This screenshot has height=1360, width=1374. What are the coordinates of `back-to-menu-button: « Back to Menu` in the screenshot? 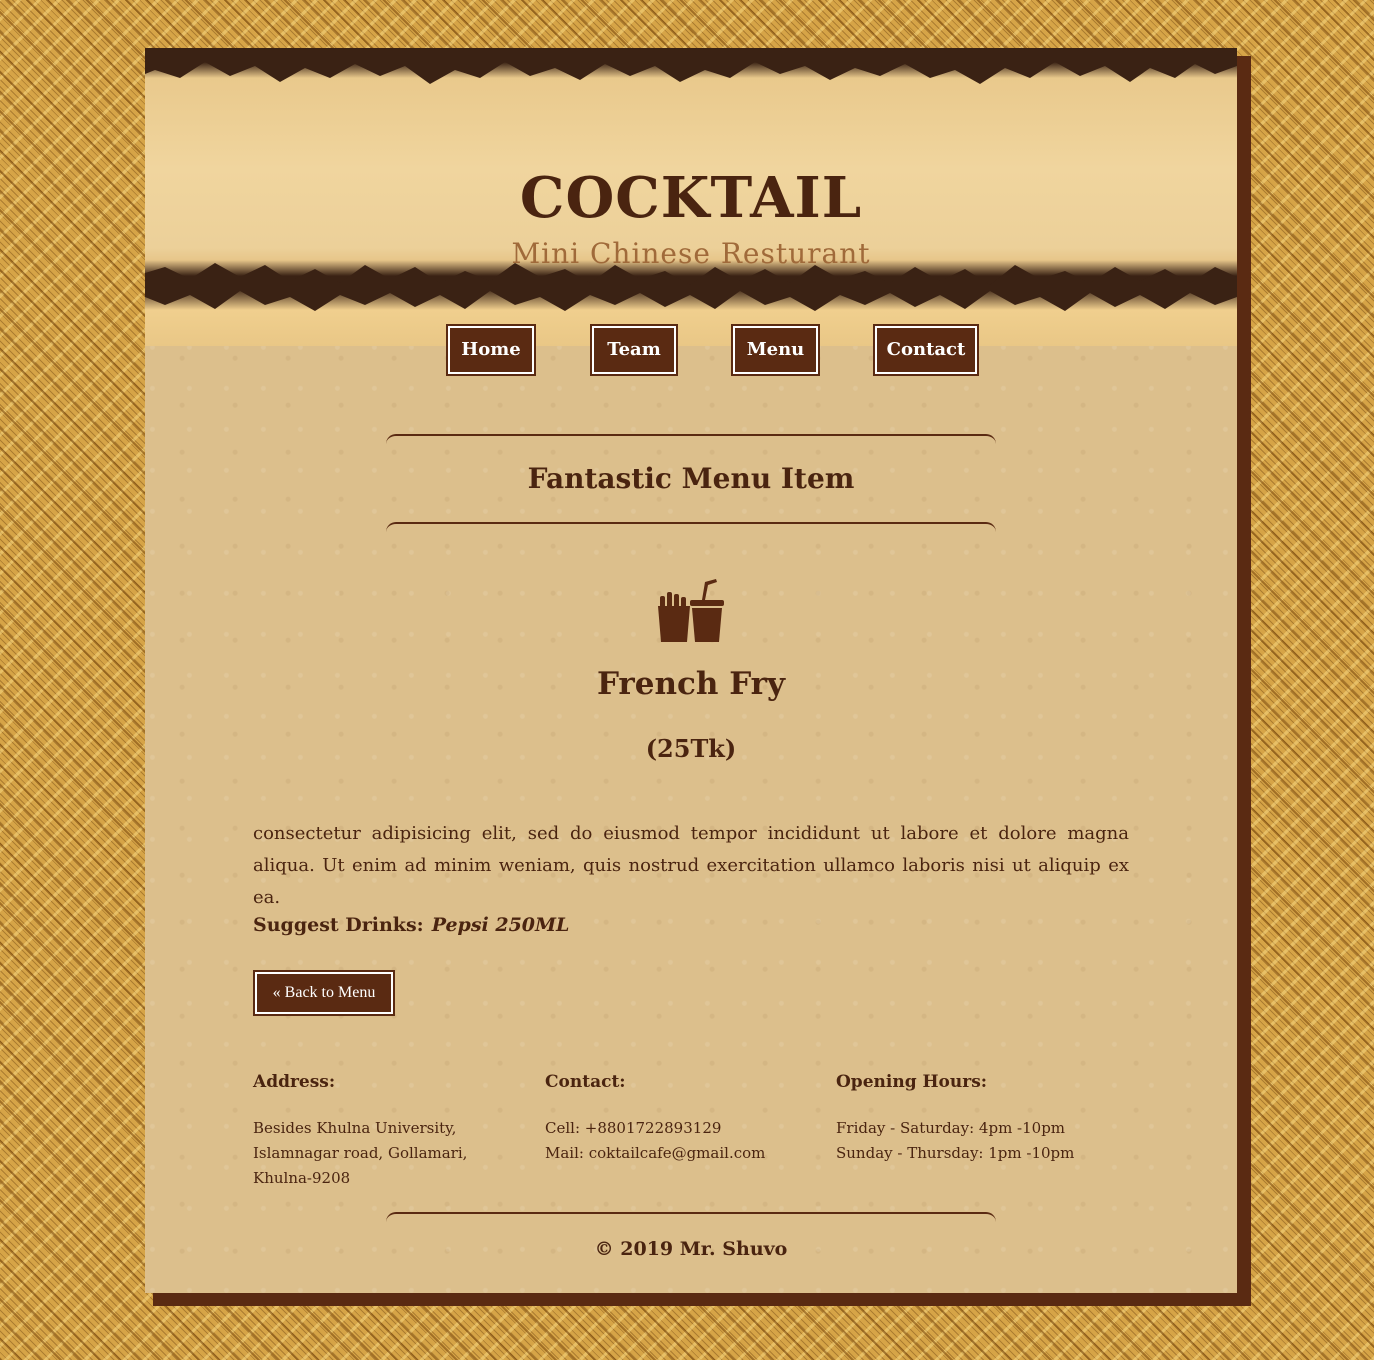 It's located at (324, 993).